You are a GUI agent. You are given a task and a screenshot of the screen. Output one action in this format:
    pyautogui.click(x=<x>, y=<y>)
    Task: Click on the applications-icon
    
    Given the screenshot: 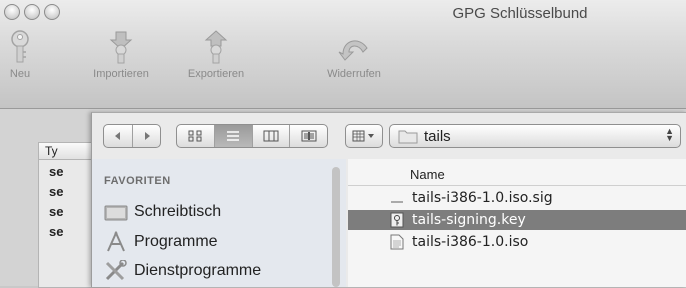 What is the action you would take?
    pyautogui.click(x=116, y=242)
    